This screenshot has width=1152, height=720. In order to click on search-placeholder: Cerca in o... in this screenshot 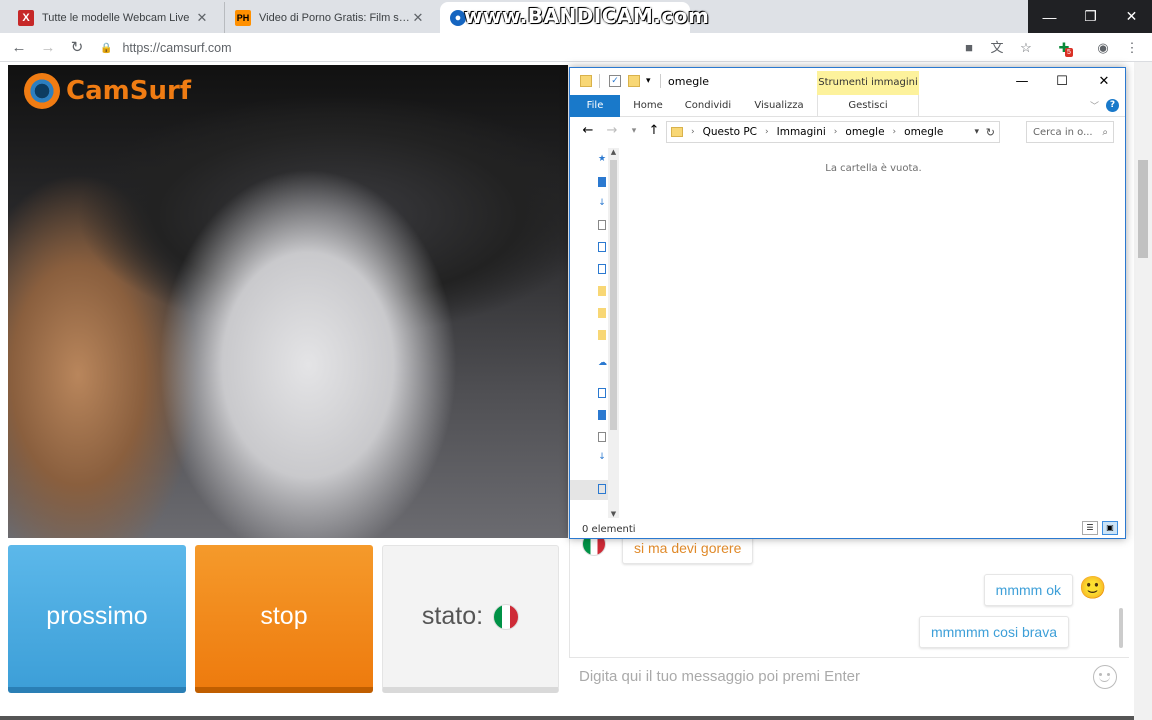, I will do `click(1063, 132)`.